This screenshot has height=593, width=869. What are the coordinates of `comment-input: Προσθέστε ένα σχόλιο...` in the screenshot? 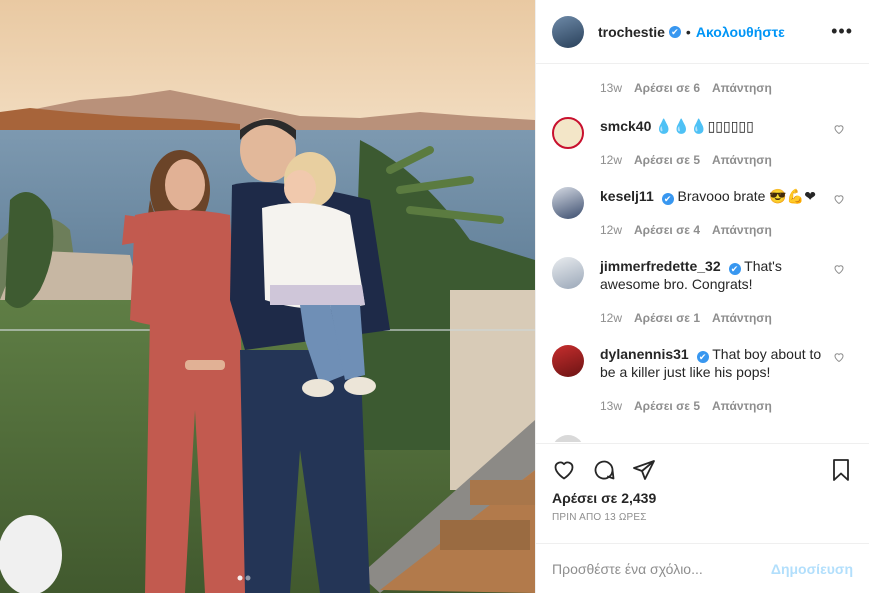 It's located at (627, 569).